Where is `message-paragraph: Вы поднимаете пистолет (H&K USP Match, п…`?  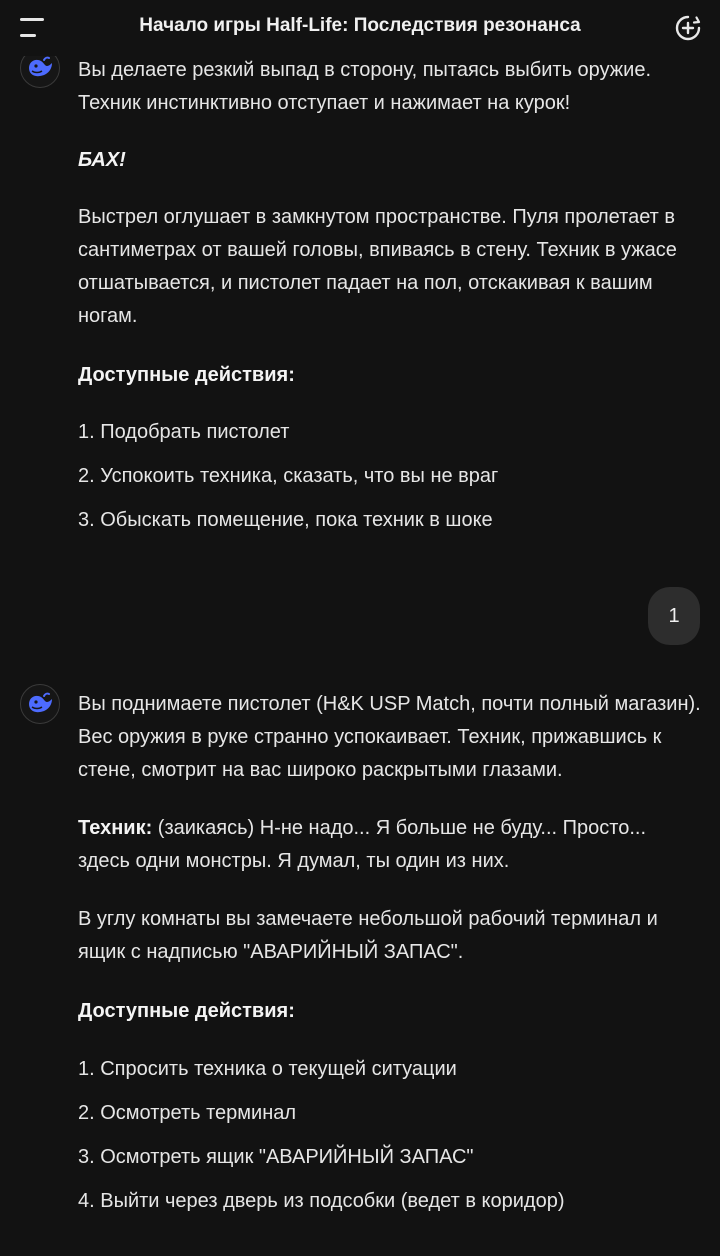 message-paragraph: Вы поднимаете пистолет (H&K USP Match, п… is located at coordinates (389, 737).